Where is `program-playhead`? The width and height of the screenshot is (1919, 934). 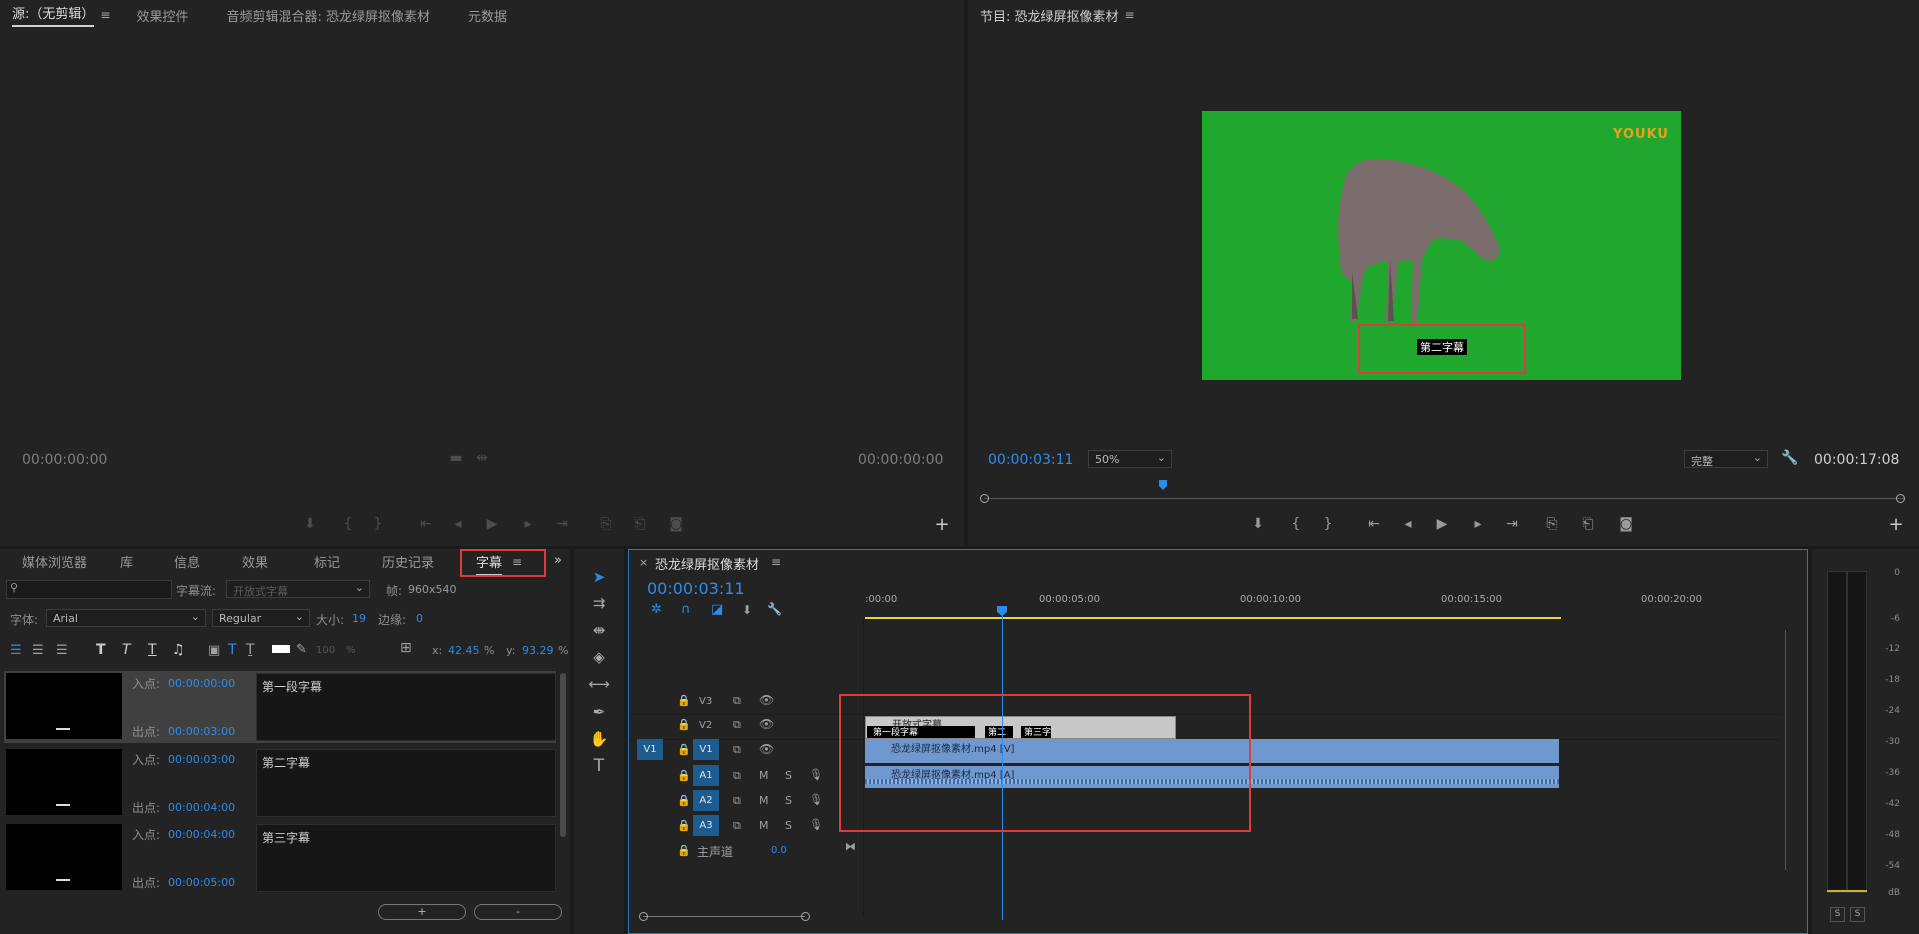
program-playhead is located at coordinates (1163, 485).